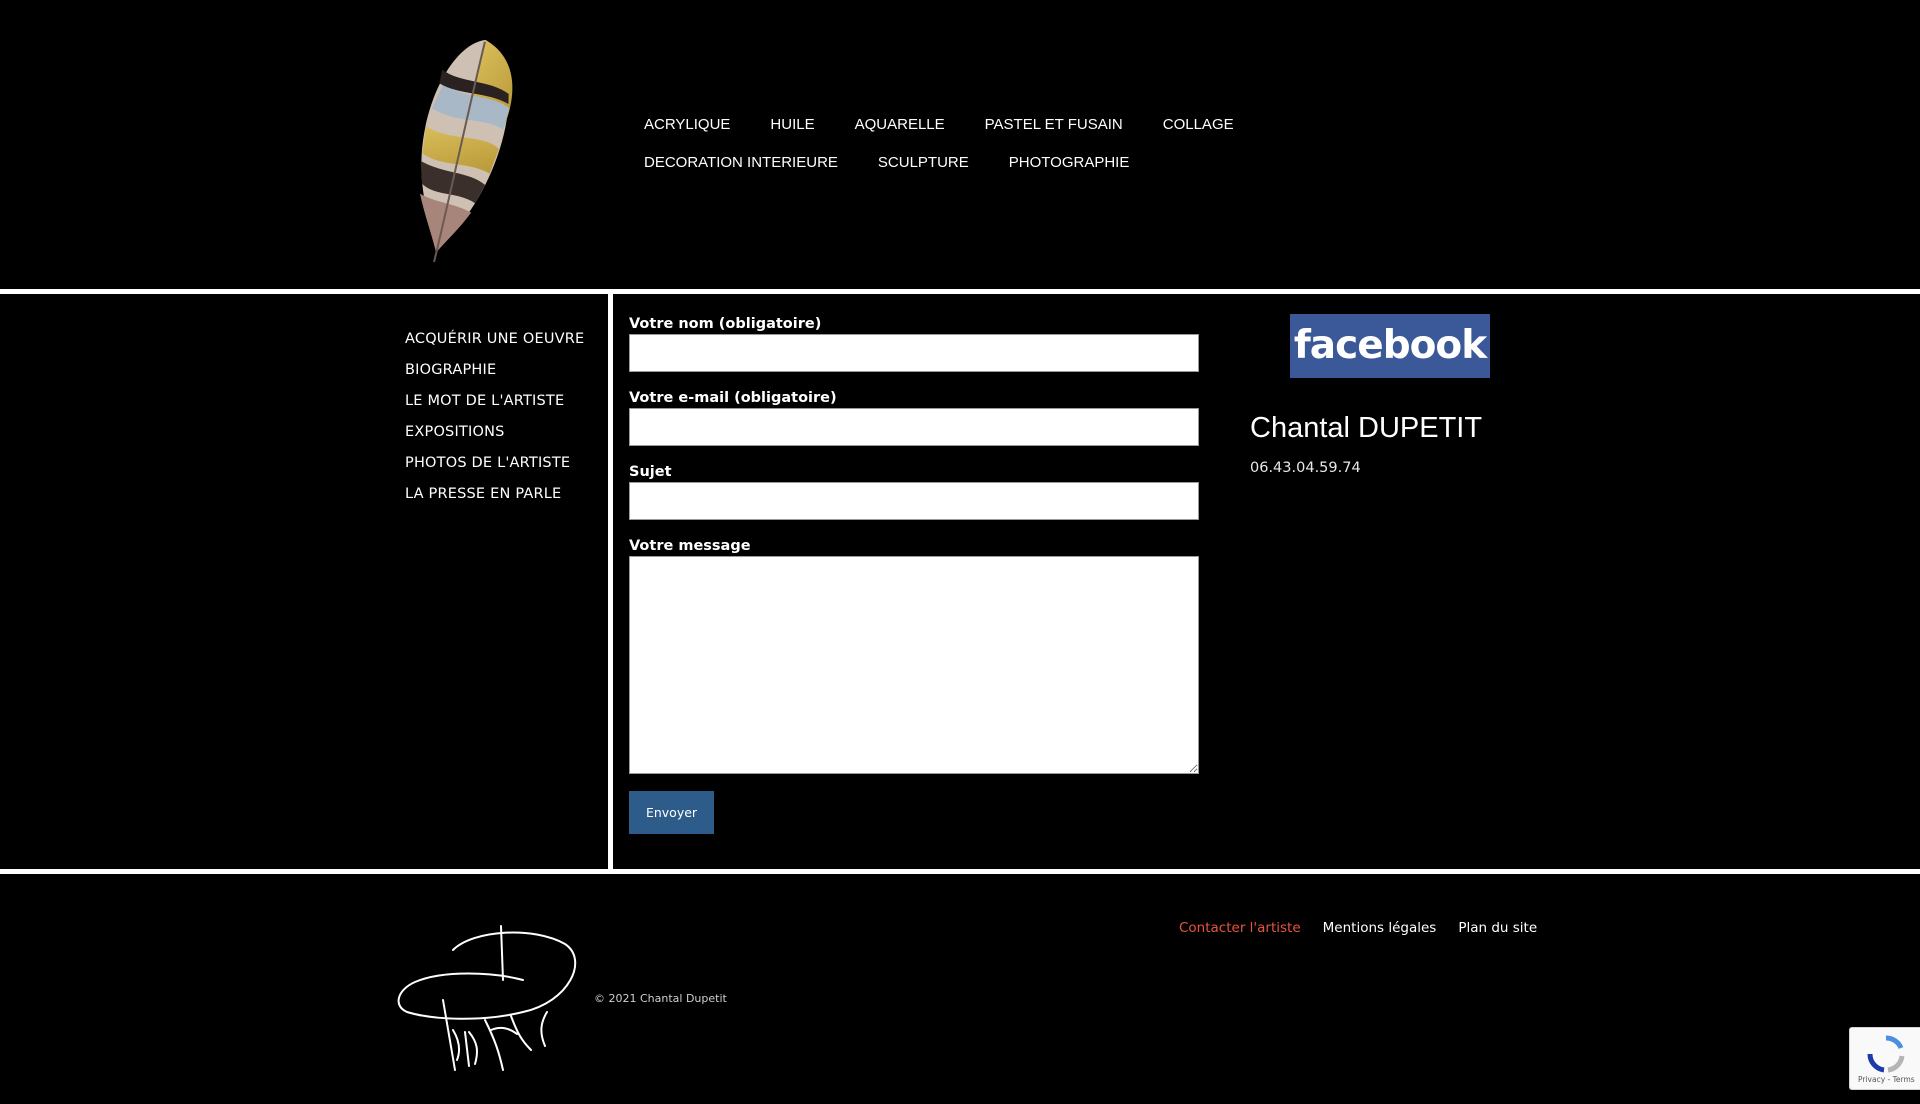 This screenshot has height=1104, width=1920. What do you see at coordinates (1886, 1054) in the screenshot?
I see `recaptcha-icon` at bounding box center [1886, 1054].